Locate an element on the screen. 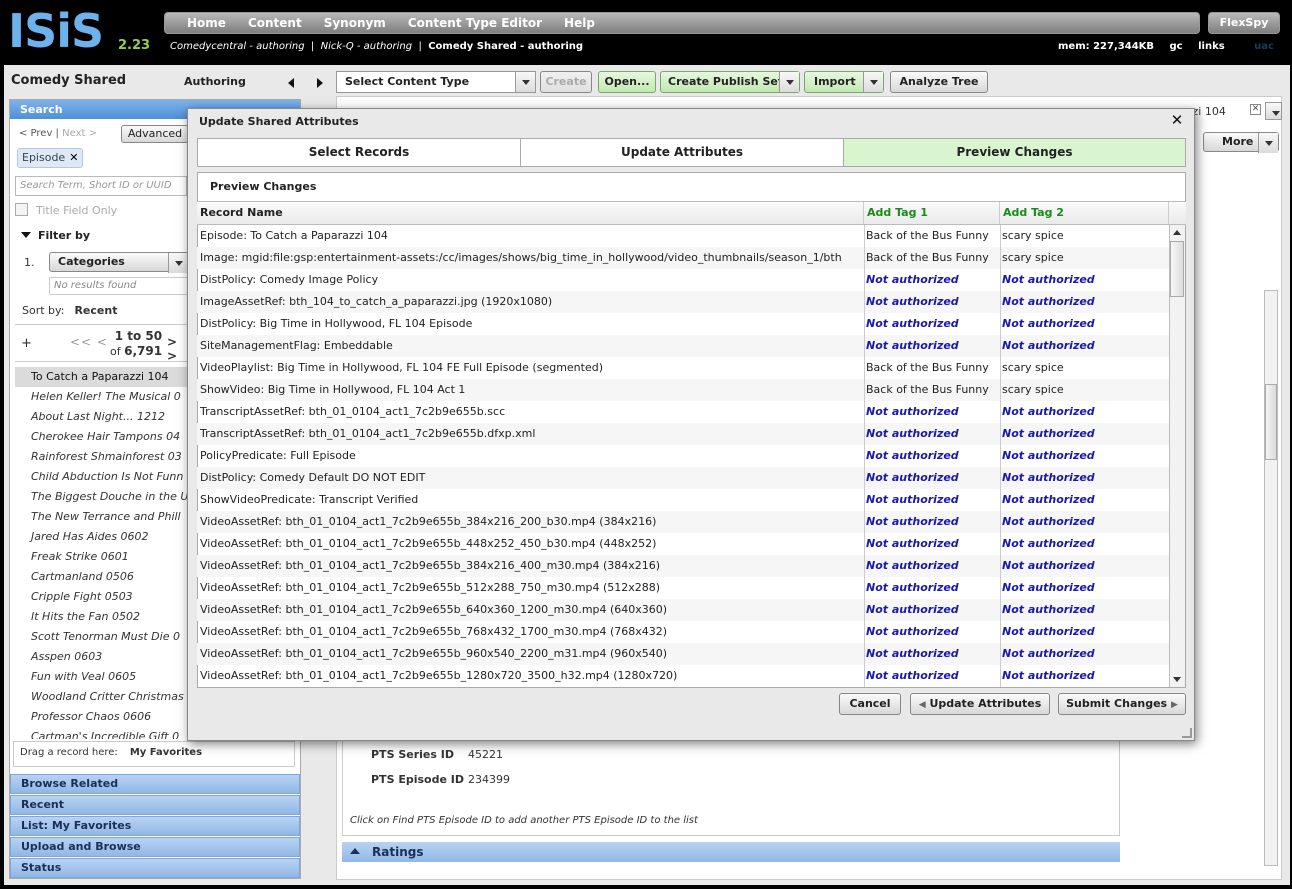 This screenshot has width=1292, height=889. record-list-item: Professor Chaos 0606 is located at coordinates (101, 717).